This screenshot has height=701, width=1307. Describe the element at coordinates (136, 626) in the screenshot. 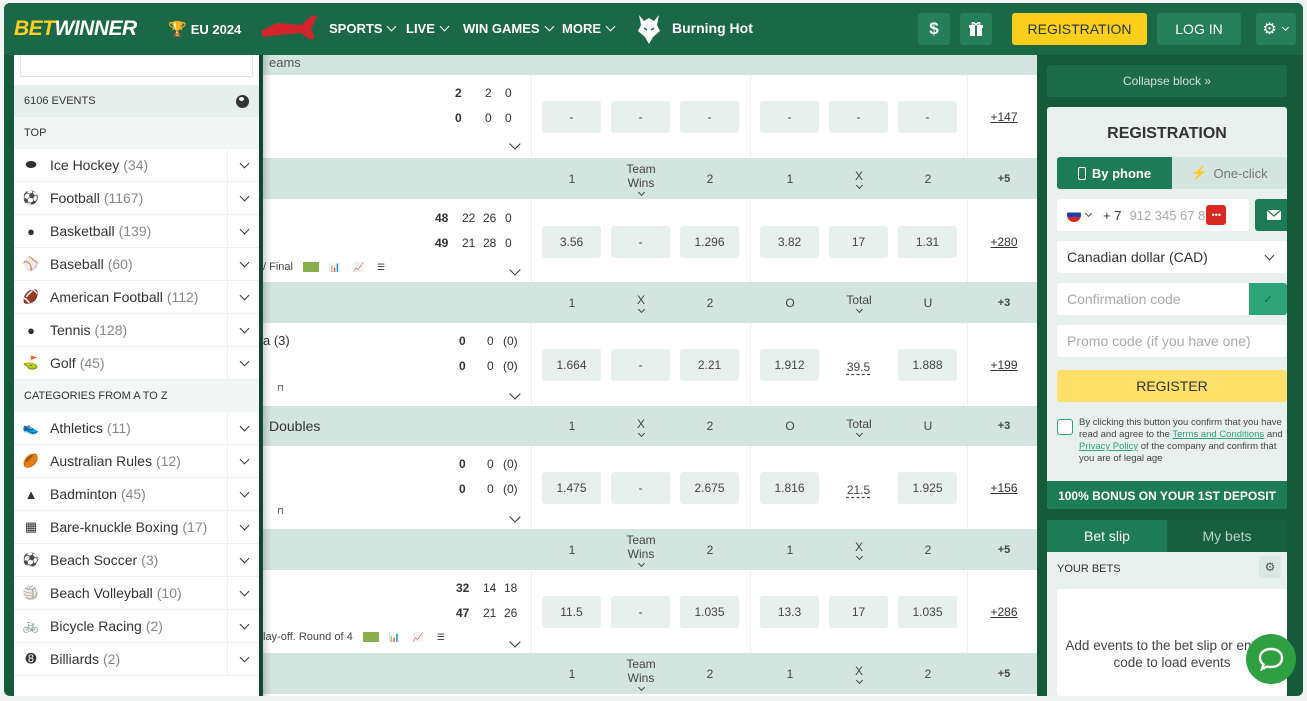

I see `sidebar-item-bicycle-racing: 🚲 Bicycle Racing (2)` at that location.